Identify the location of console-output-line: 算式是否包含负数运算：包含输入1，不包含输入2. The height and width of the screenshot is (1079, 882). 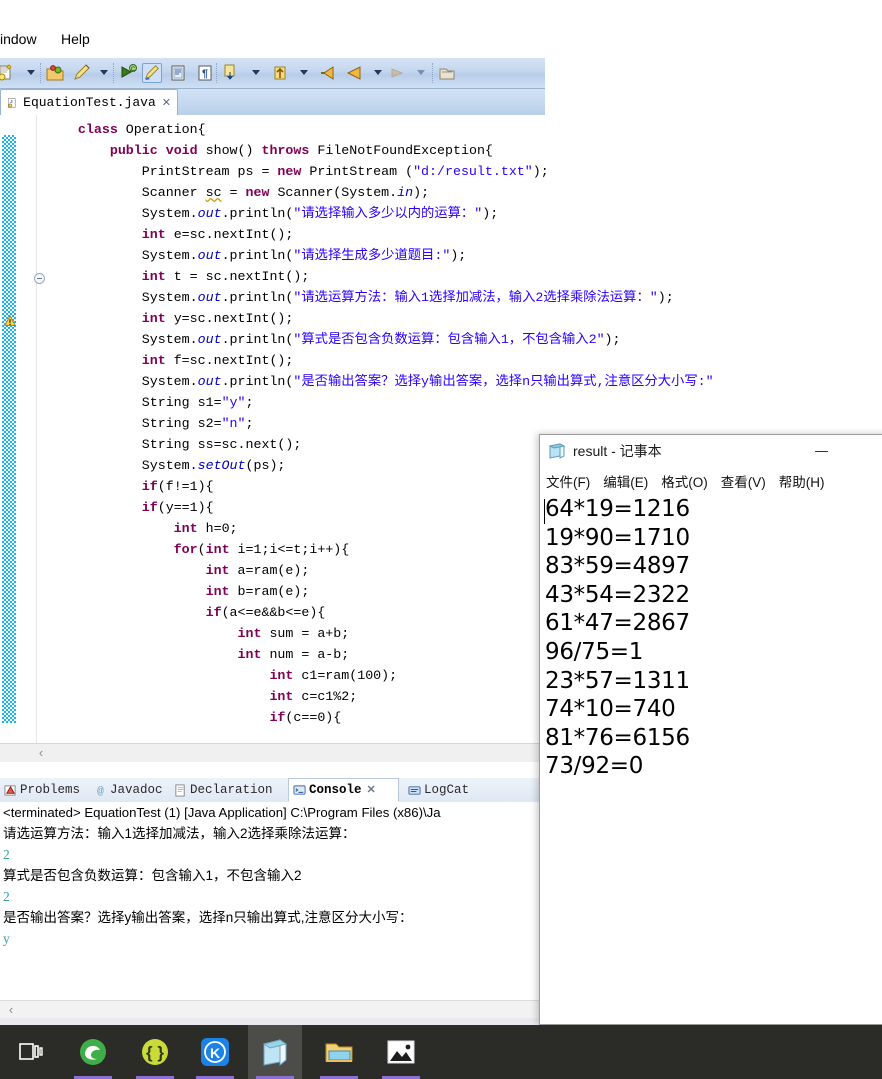
(152, 875).